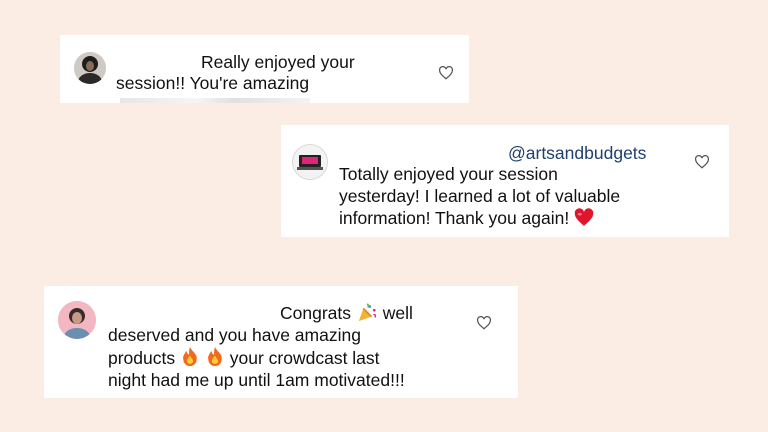 Image resolution: width=768 pixels, height=432 pixels. Describe the element at coordinates (577, 153) in the screenshot. I see `comment-handle: @artsandbudgets` at that location.